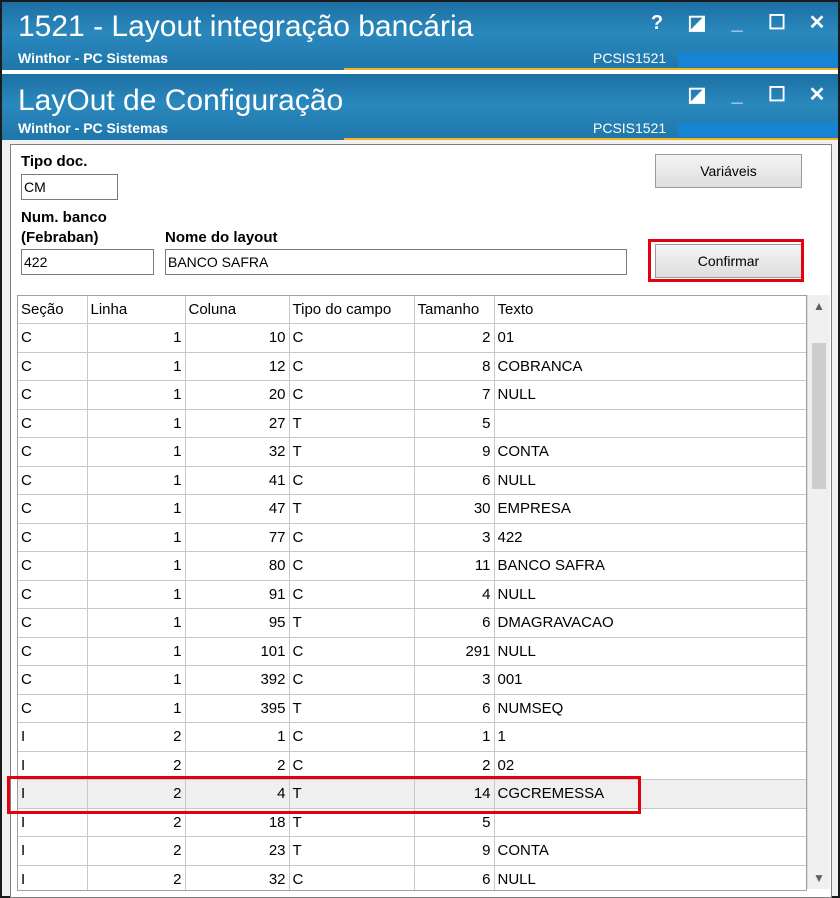 The height and width of the screenshot is (898, 840). What do you see at coordinates (237, 680) in the screenshot?
I see `cell-coluna: 392` at bounding box center [237, 680].